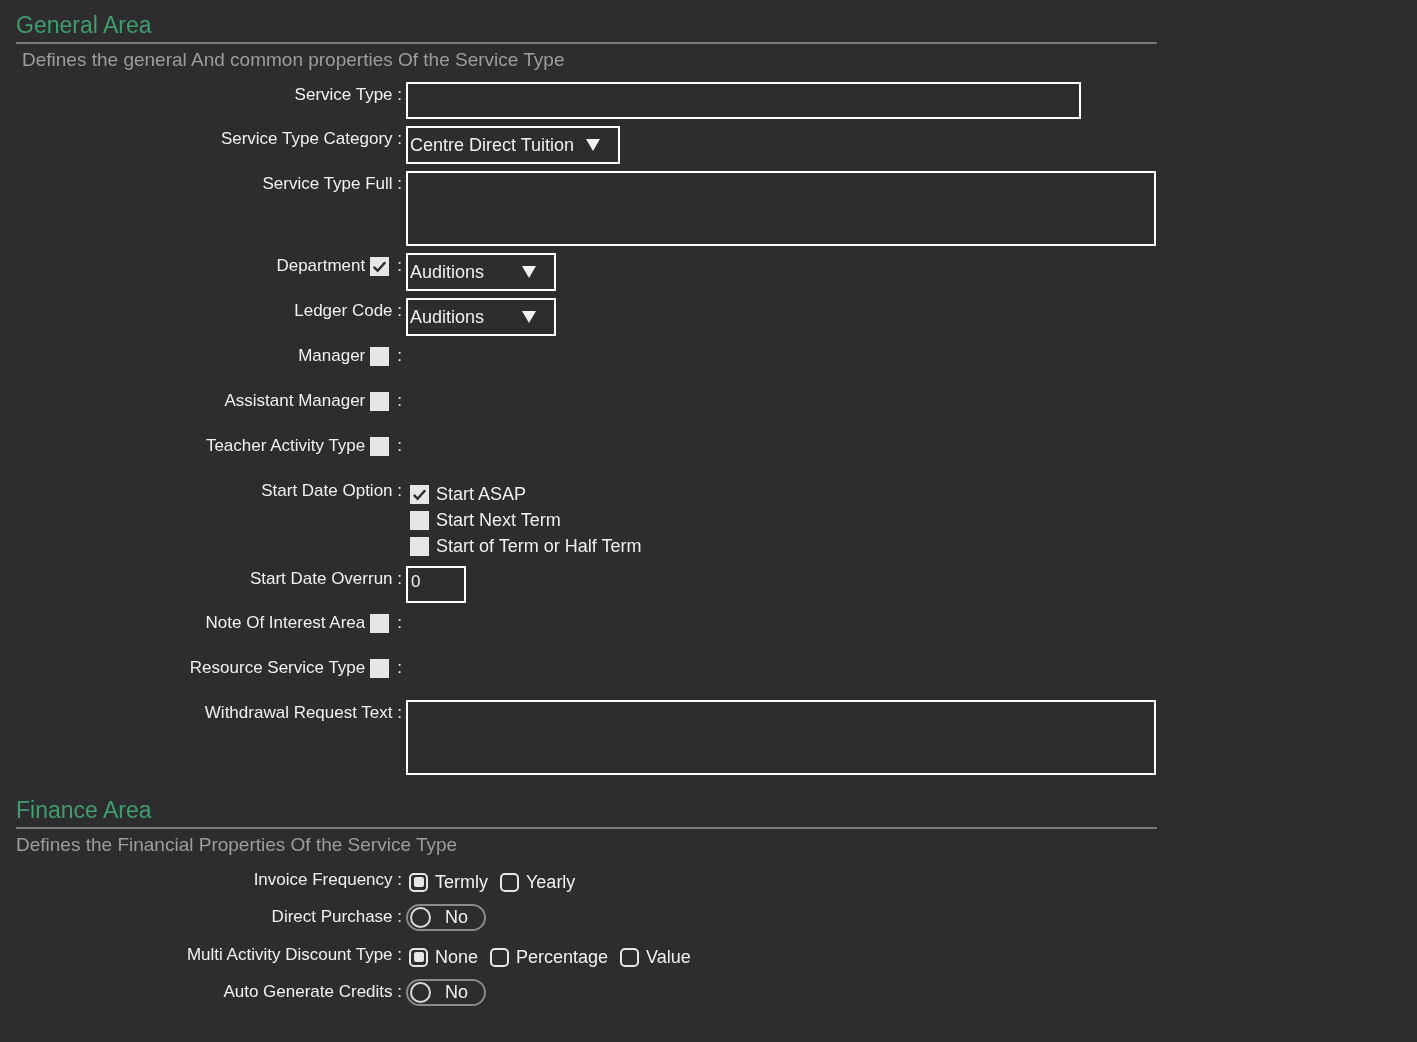 The width and height of the screenshot is (1417, 1042). Describe the element at coordinates (436, 584) in the screenshot. I see `number-field: 0` at that location.